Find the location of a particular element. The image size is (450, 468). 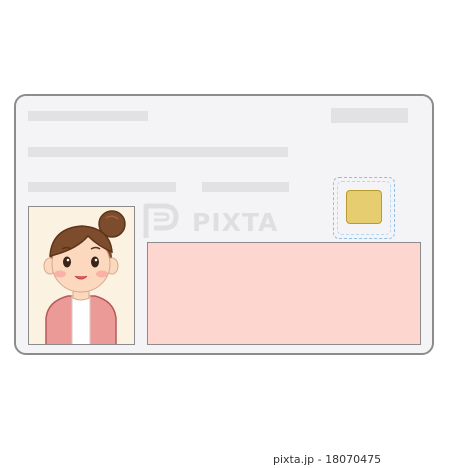

watermark: PIXTA is located at coordinates (235, 222).